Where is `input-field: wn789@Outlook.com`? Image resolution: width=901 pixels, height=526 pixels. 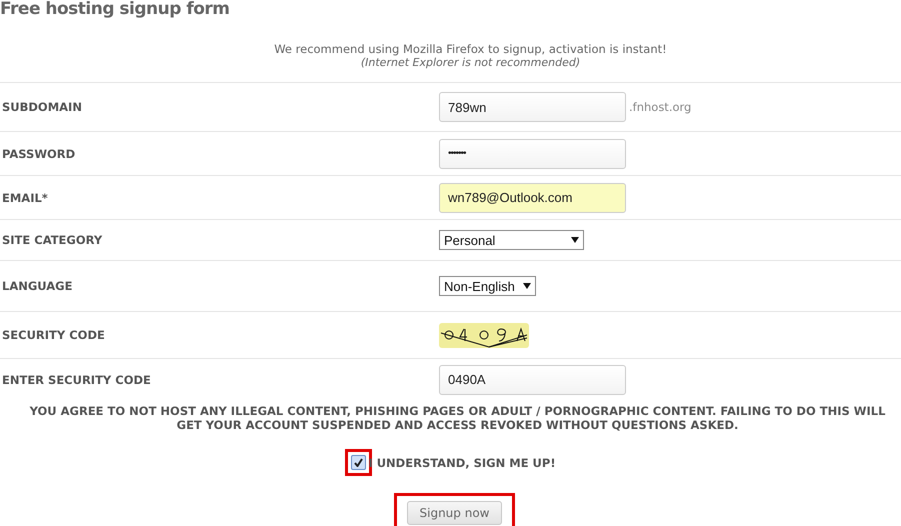
input-field: wn789@Outlook.com is located at coordinates (532, 197).